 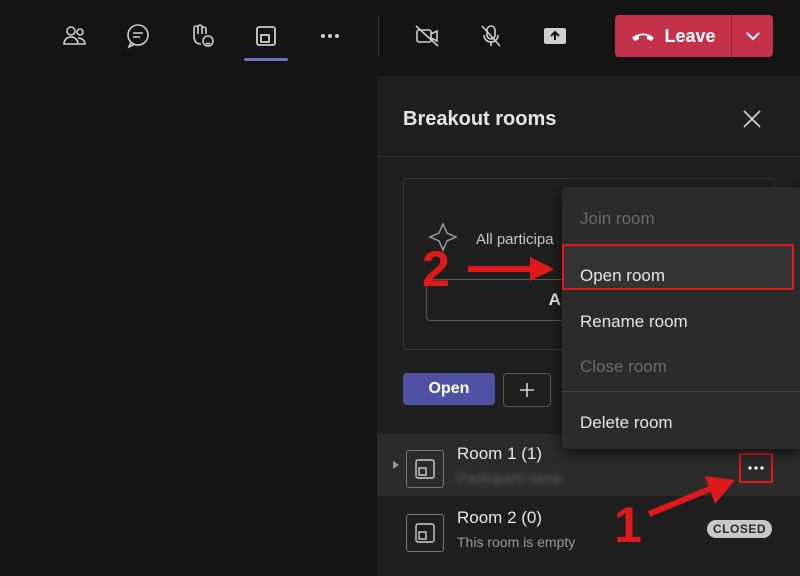 I want to click on panel-title: Breakout rooms, so click(x=480, y=119).